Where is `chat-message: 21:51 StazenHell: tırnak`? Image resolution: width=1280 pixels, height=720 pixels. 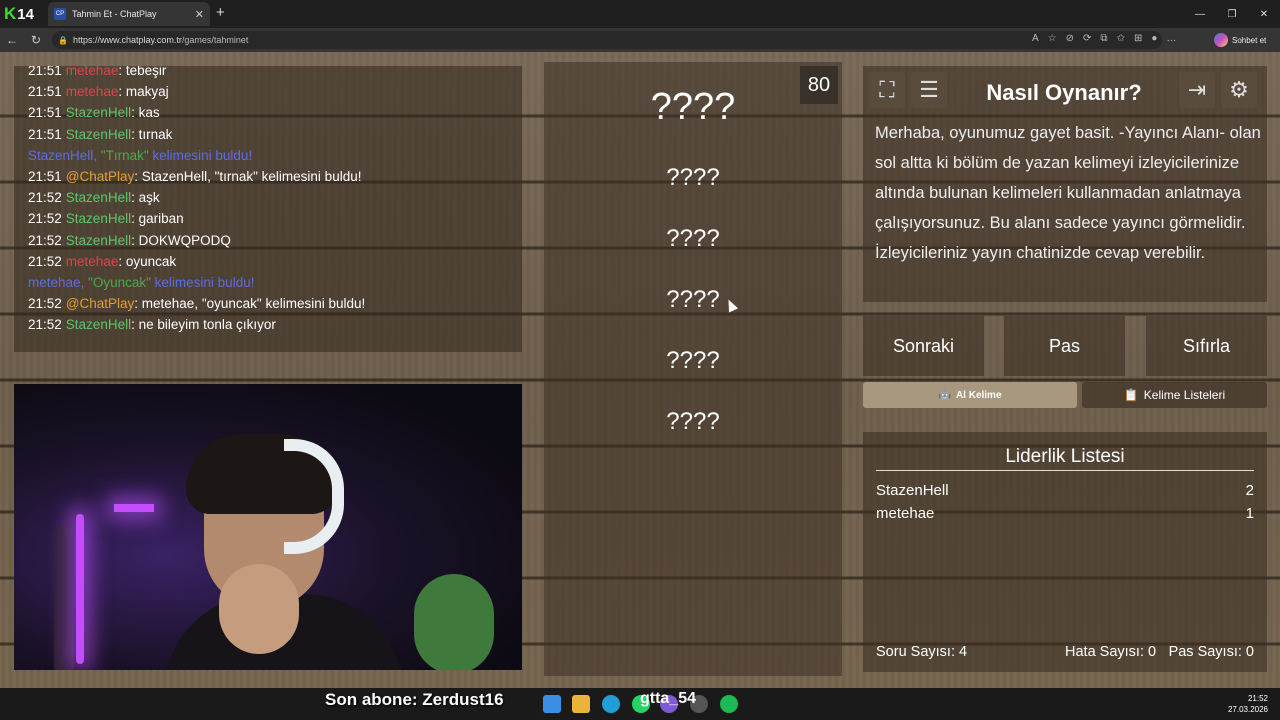
chat-message: 21:51 StazenHell: tırnak is located at coordinates (196, 134).